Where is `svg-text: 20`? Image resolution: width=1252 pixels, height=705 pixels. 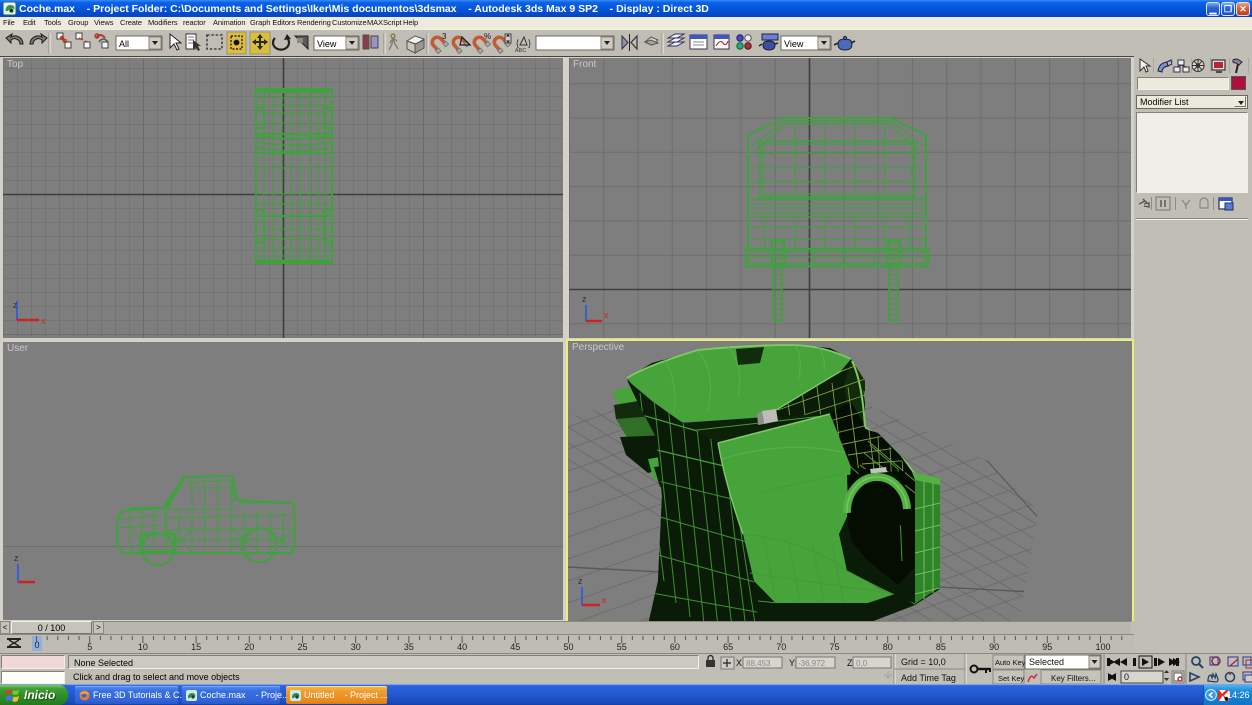 svg-text: 20 is located at coordinates (249, 647).